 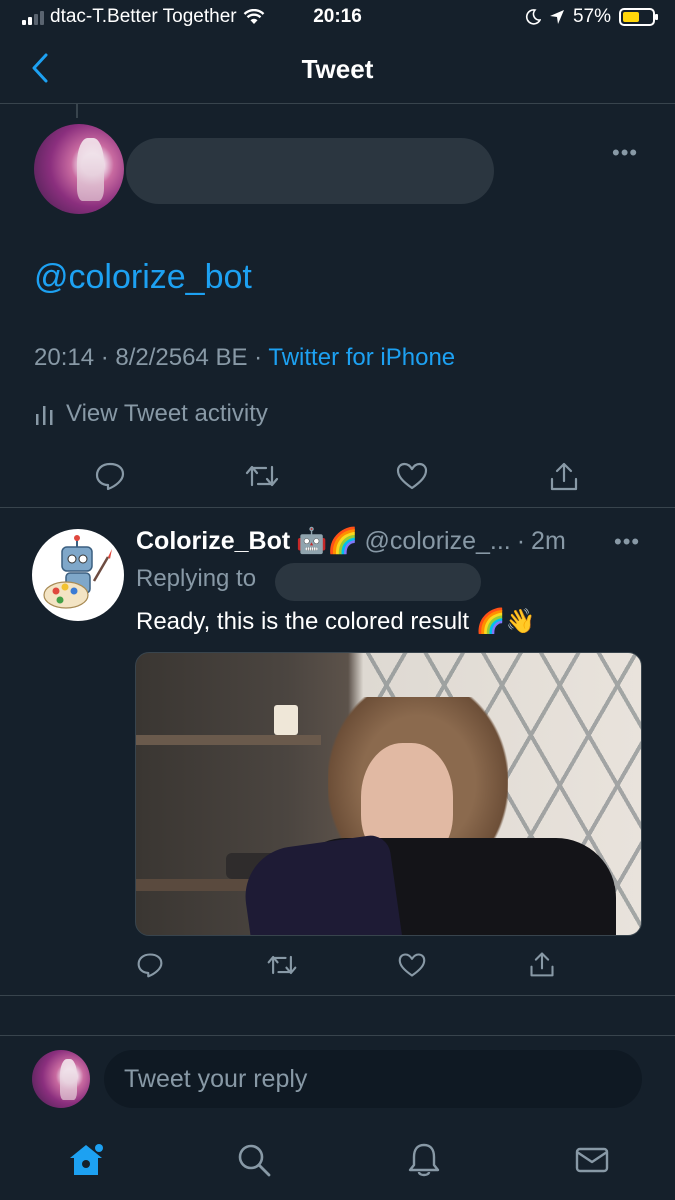 I want to click on tab-home, so click(x=86, y=1160).